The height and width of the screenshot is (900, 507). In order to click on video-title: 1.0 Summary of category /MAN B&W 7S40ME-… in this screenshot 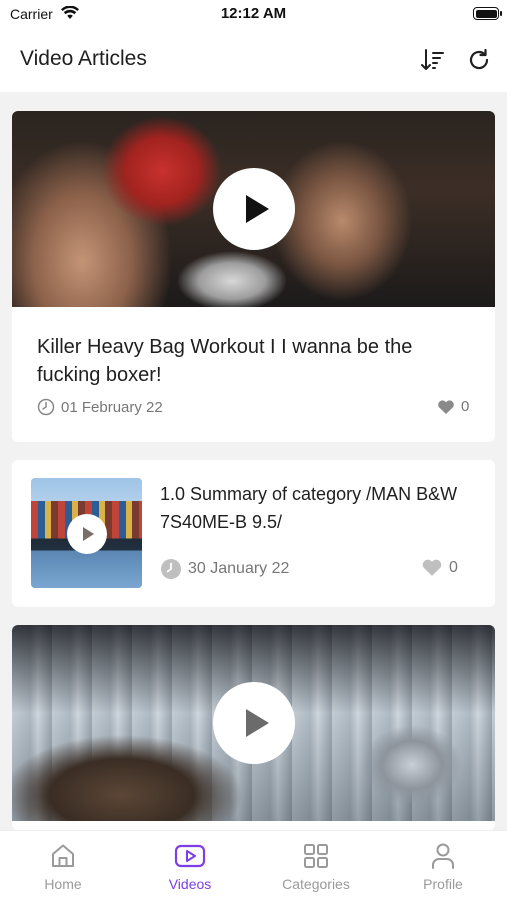, I will do `click(320, 508)`.